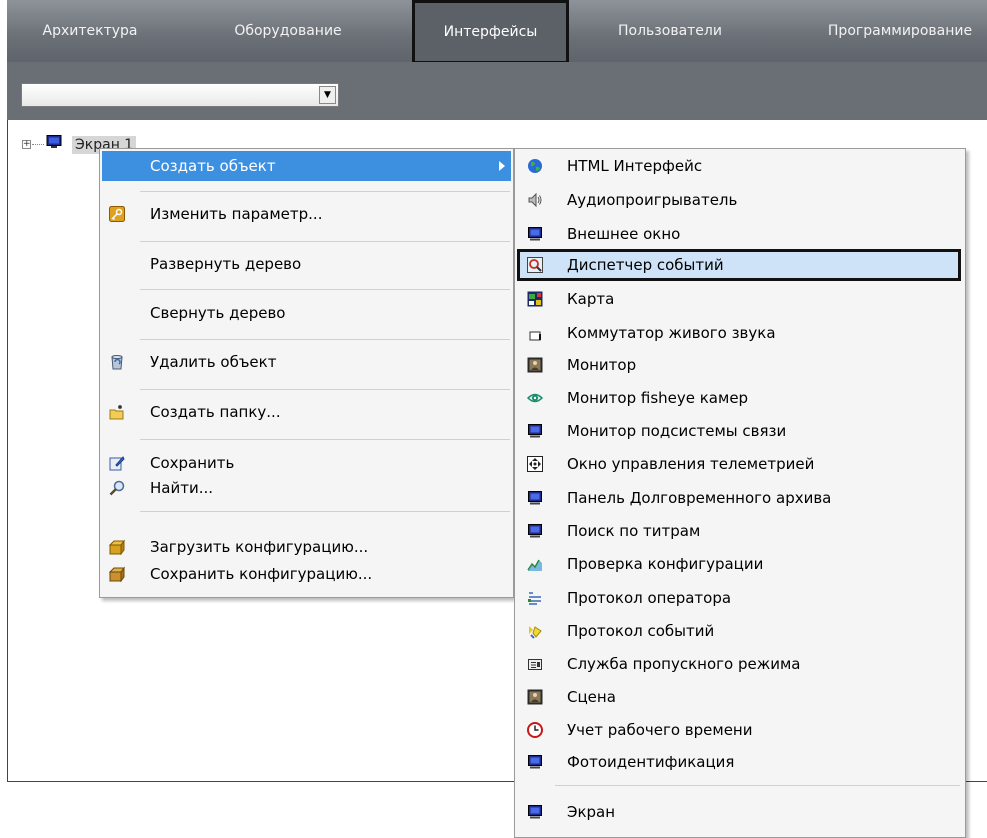 The height and width of the screenshot is (838, 987). What do you see at coordinates (54, 141) in the screenshot?
I see `screen-node-icon` at bounding box center [54, 141].